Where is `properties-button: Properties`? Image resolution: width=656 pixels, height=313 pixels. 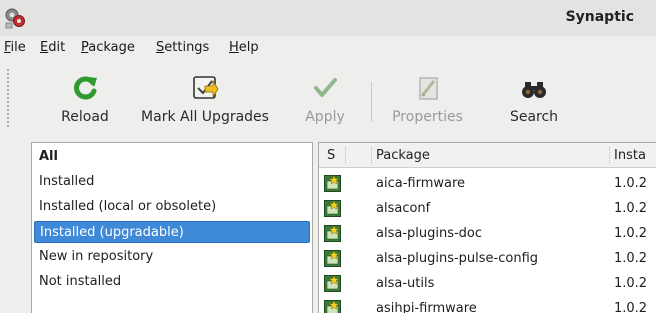 properties-button: Properties is located at coordinates (427, 99).